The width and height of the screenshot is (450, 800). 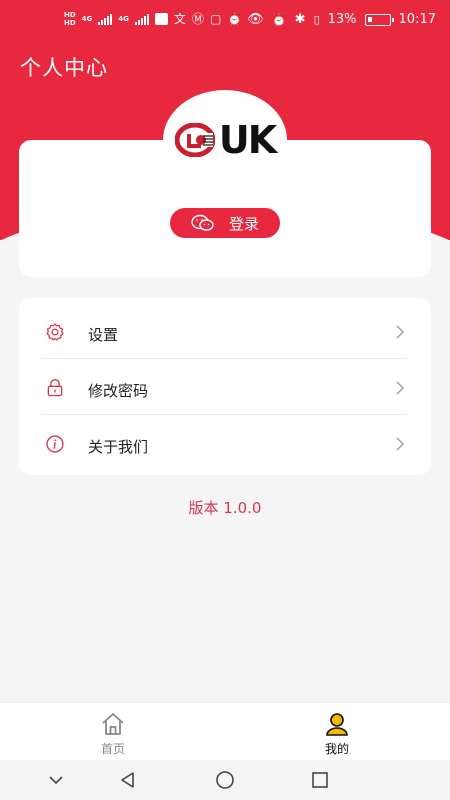 I want to click on translate-icon: 文, so click(x=179, y=19).